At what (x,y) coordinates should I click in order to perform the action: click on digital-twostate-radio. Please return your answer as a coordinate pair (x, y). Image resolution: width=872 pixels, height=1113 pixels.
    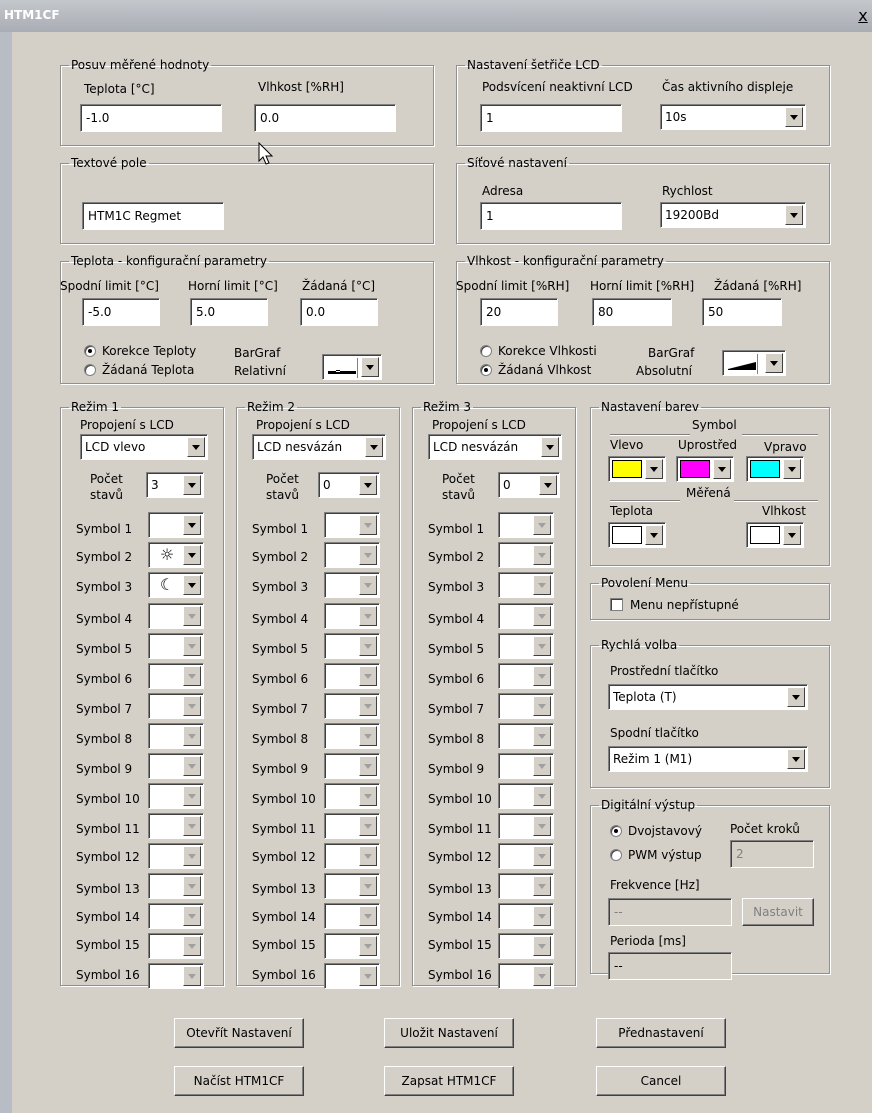
    Looking at the image, I should click on (616, 831).